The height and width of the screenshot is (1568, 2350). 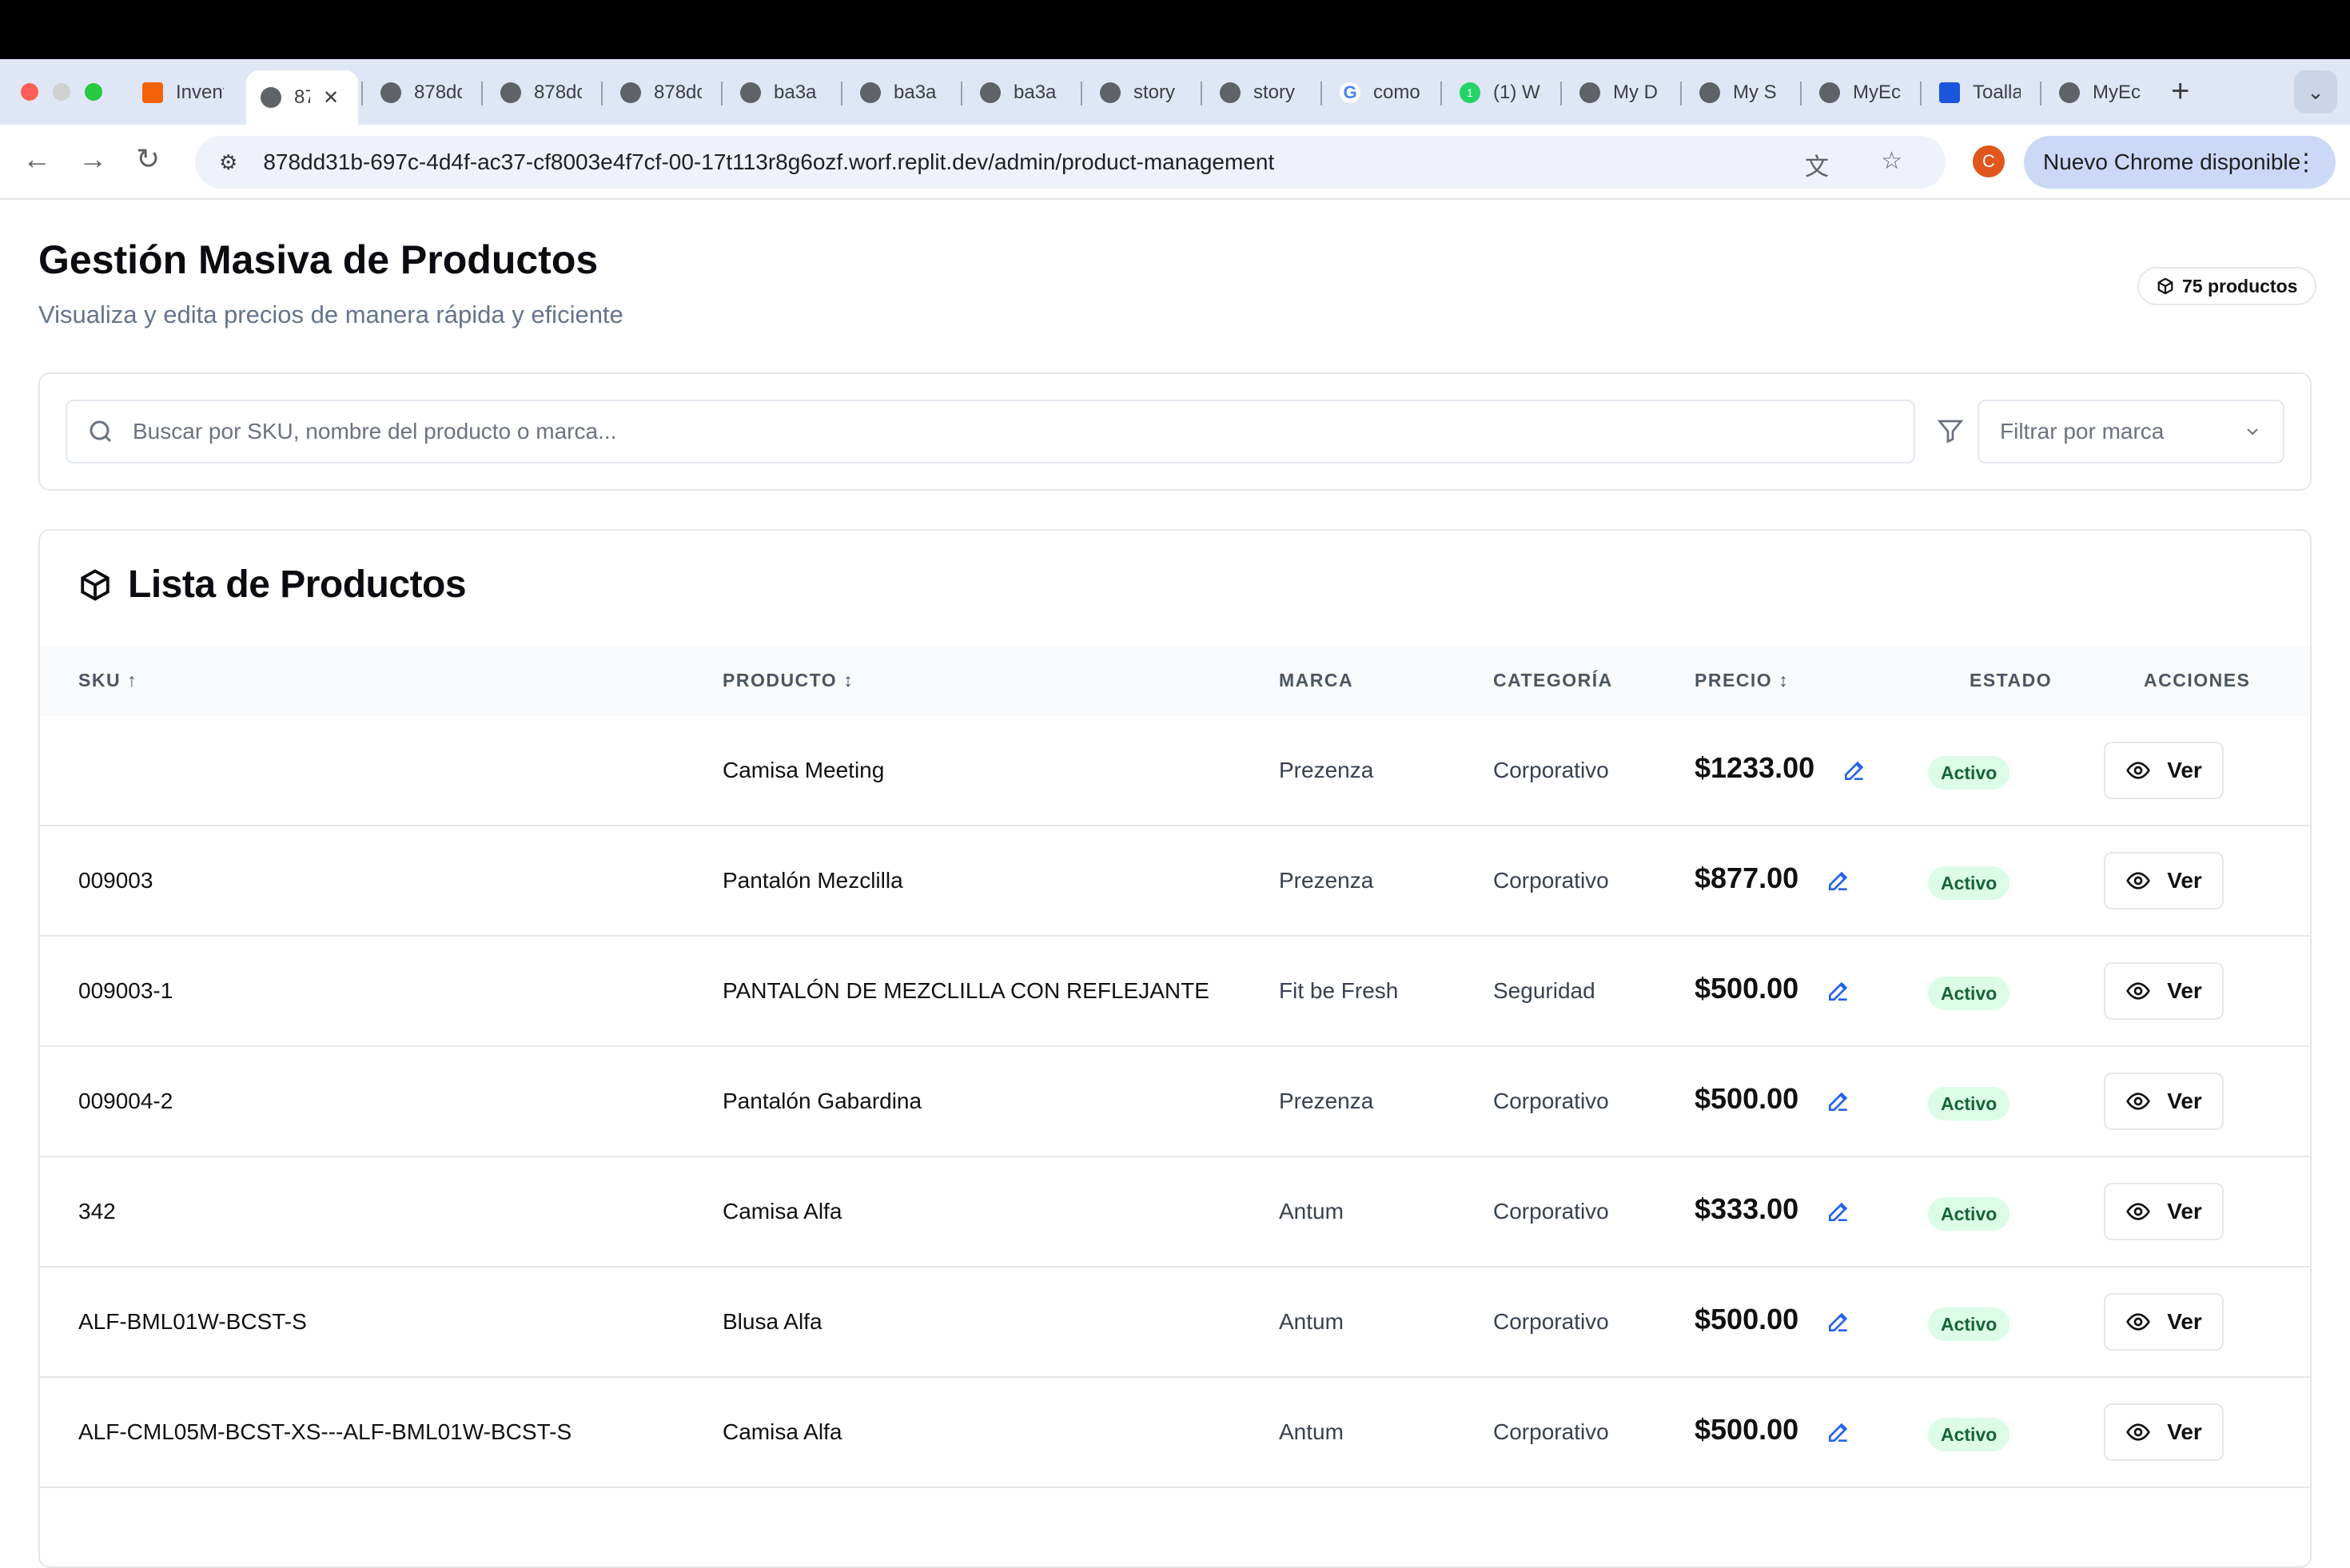 I want to click on reload-icon: ↻, so click(x=148, y=159).